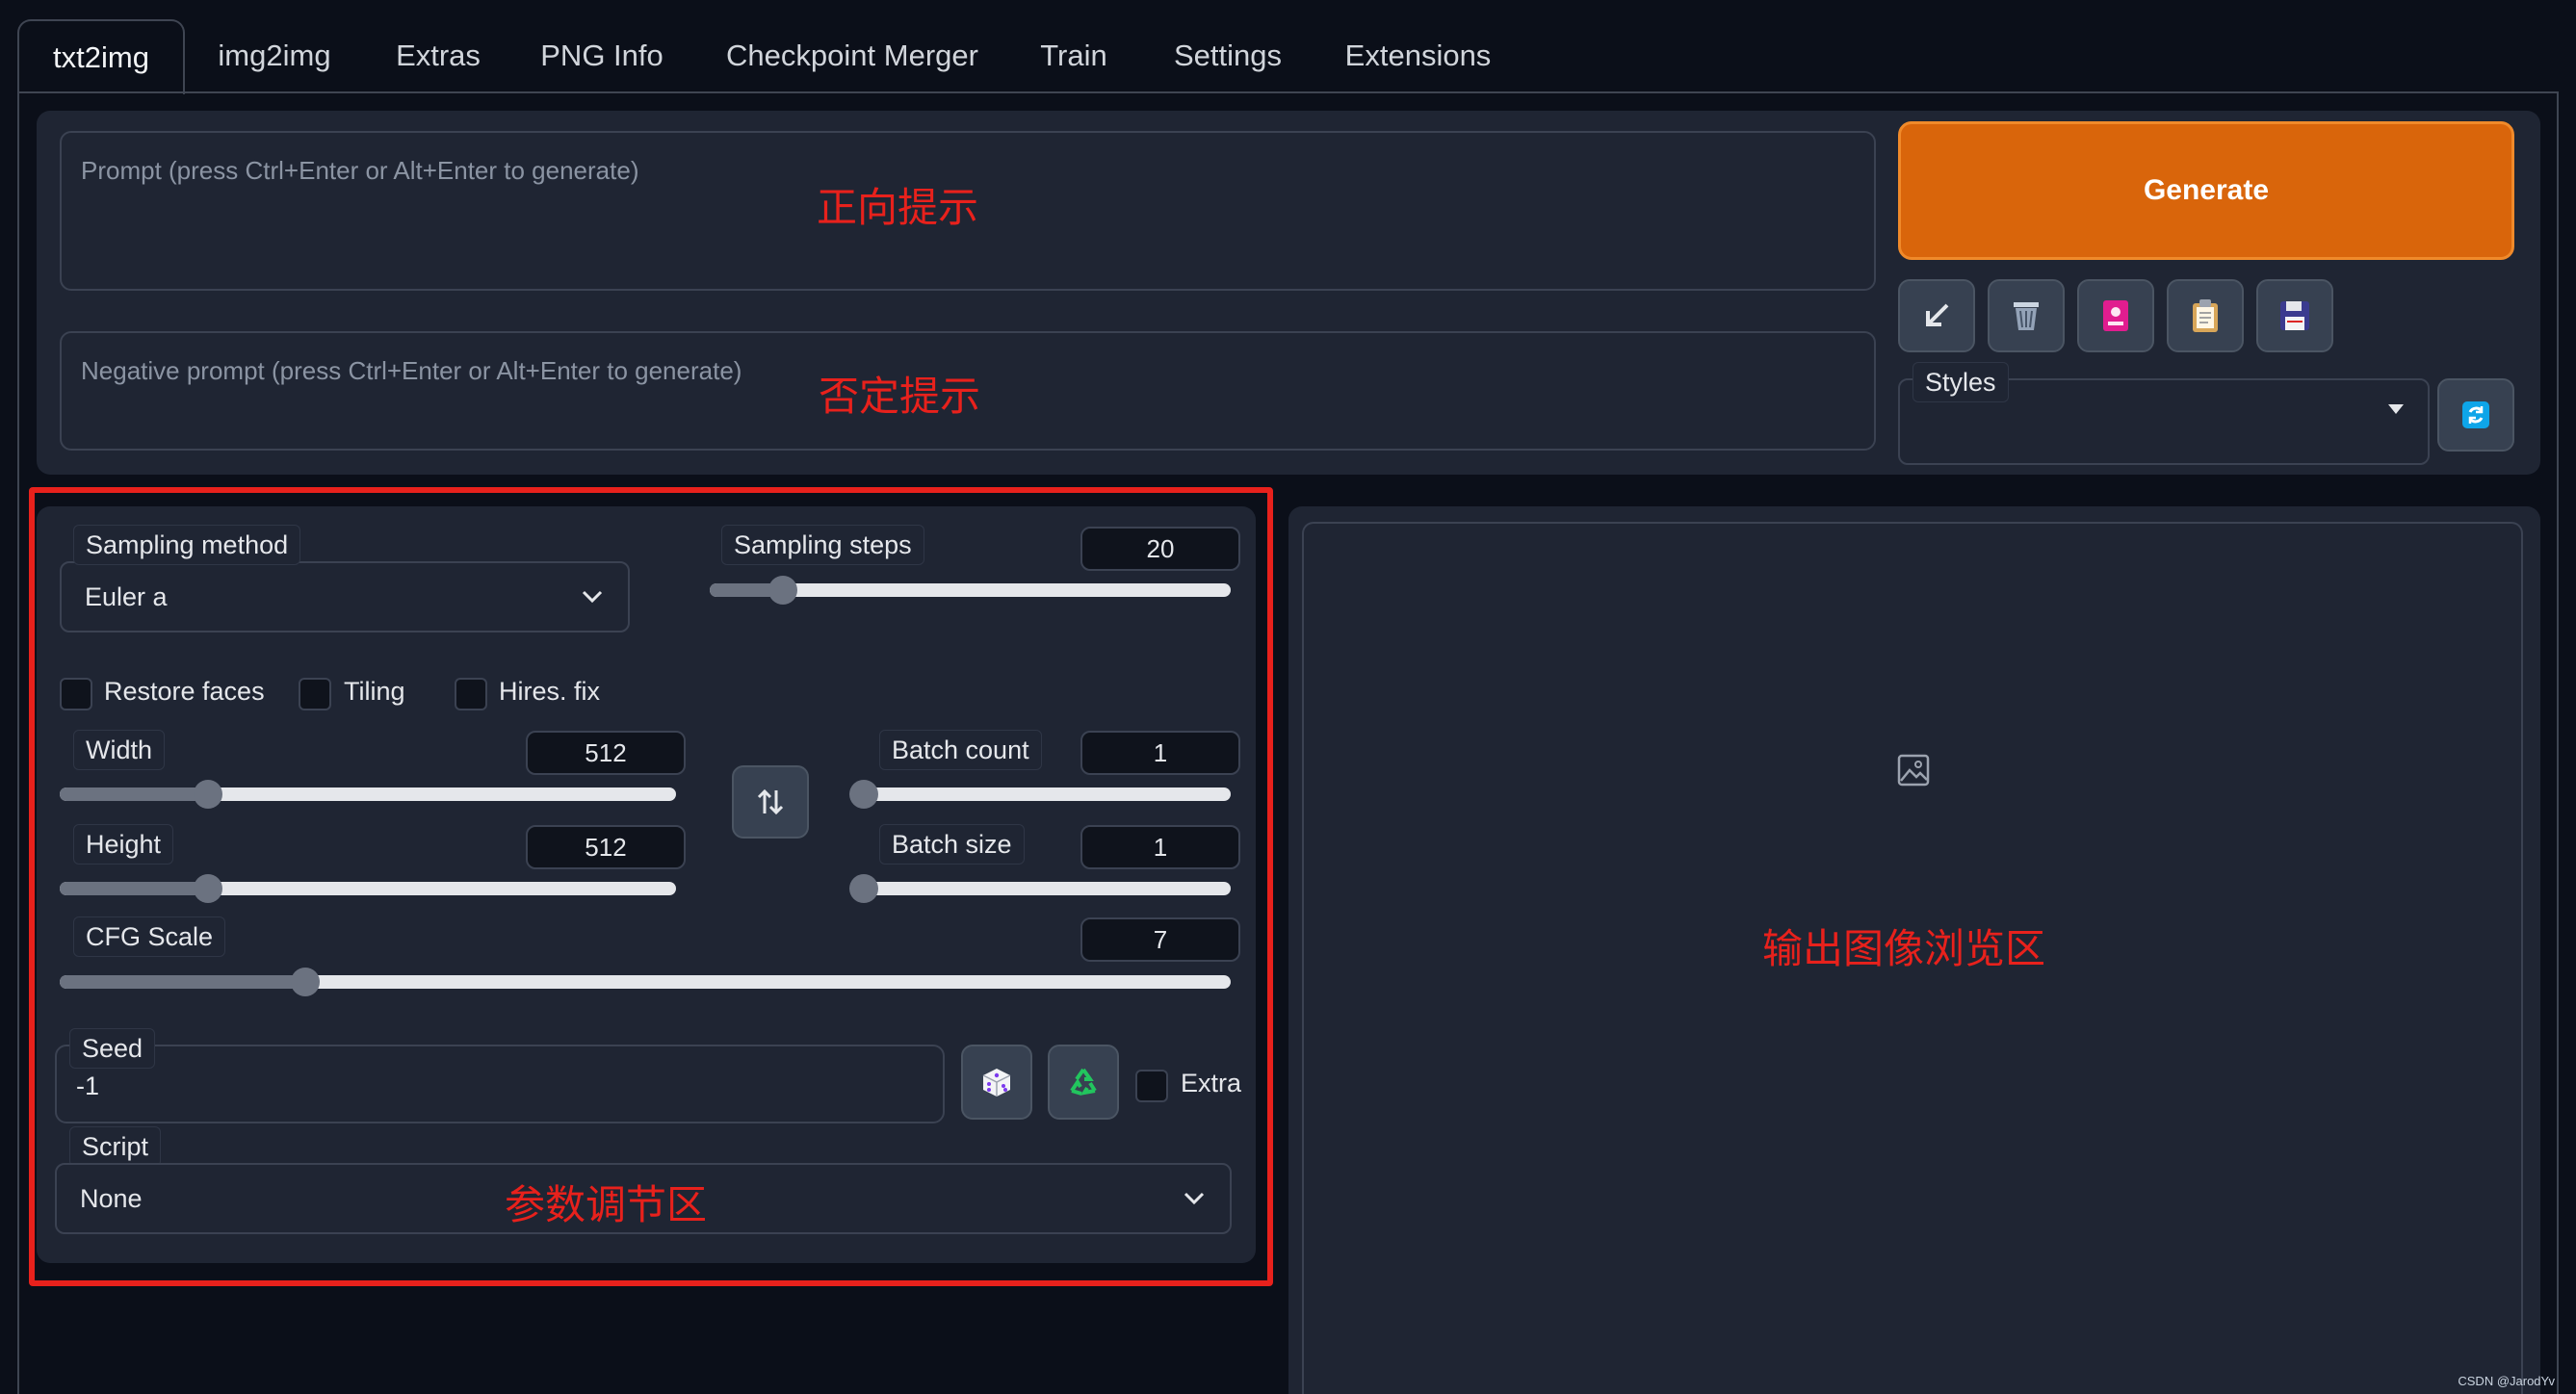  Describe the element at coordinates (1211, 1083) in the screenshot. I see `extra-seed-label: Extra` at that location.